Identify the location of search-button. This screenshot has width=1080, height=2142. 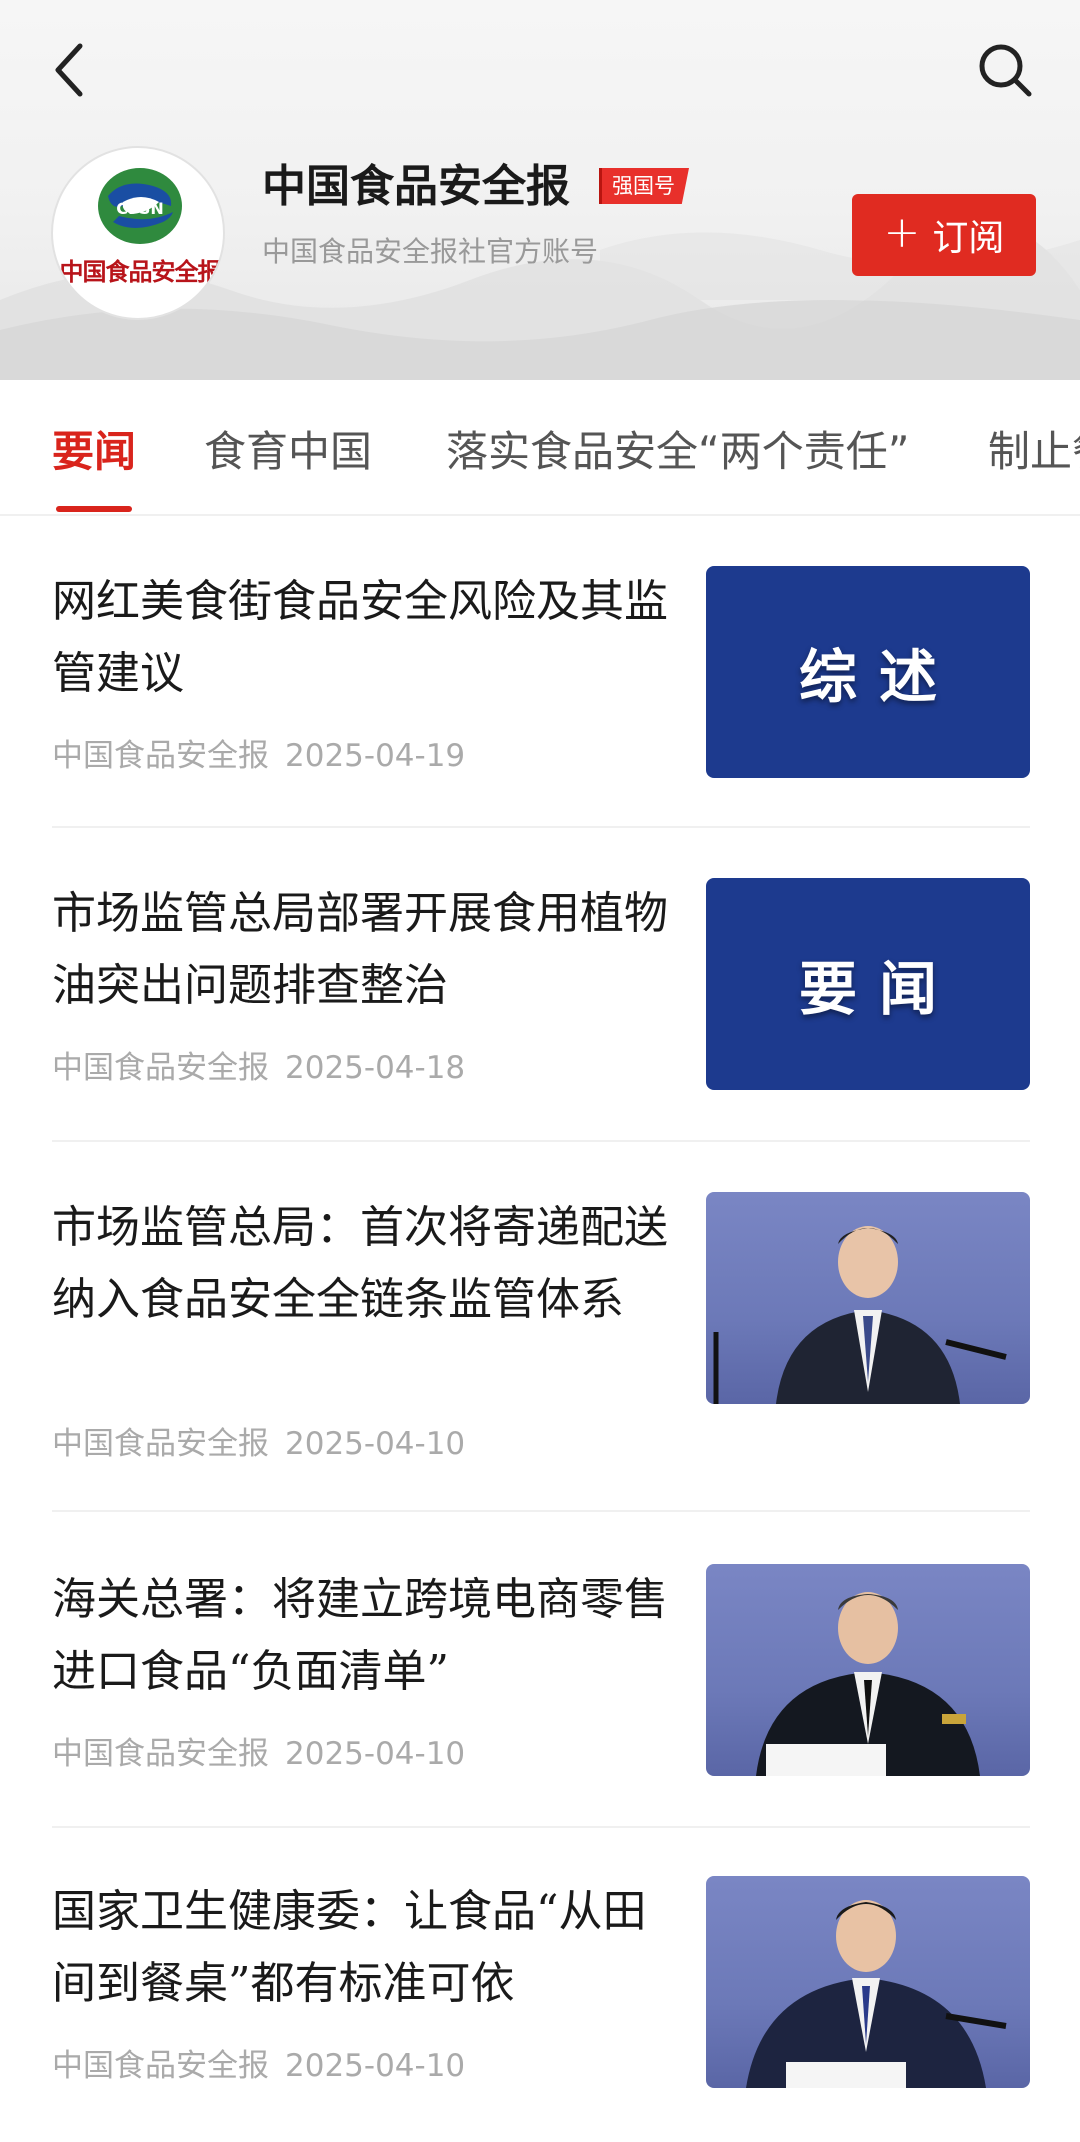
(1005, 70).